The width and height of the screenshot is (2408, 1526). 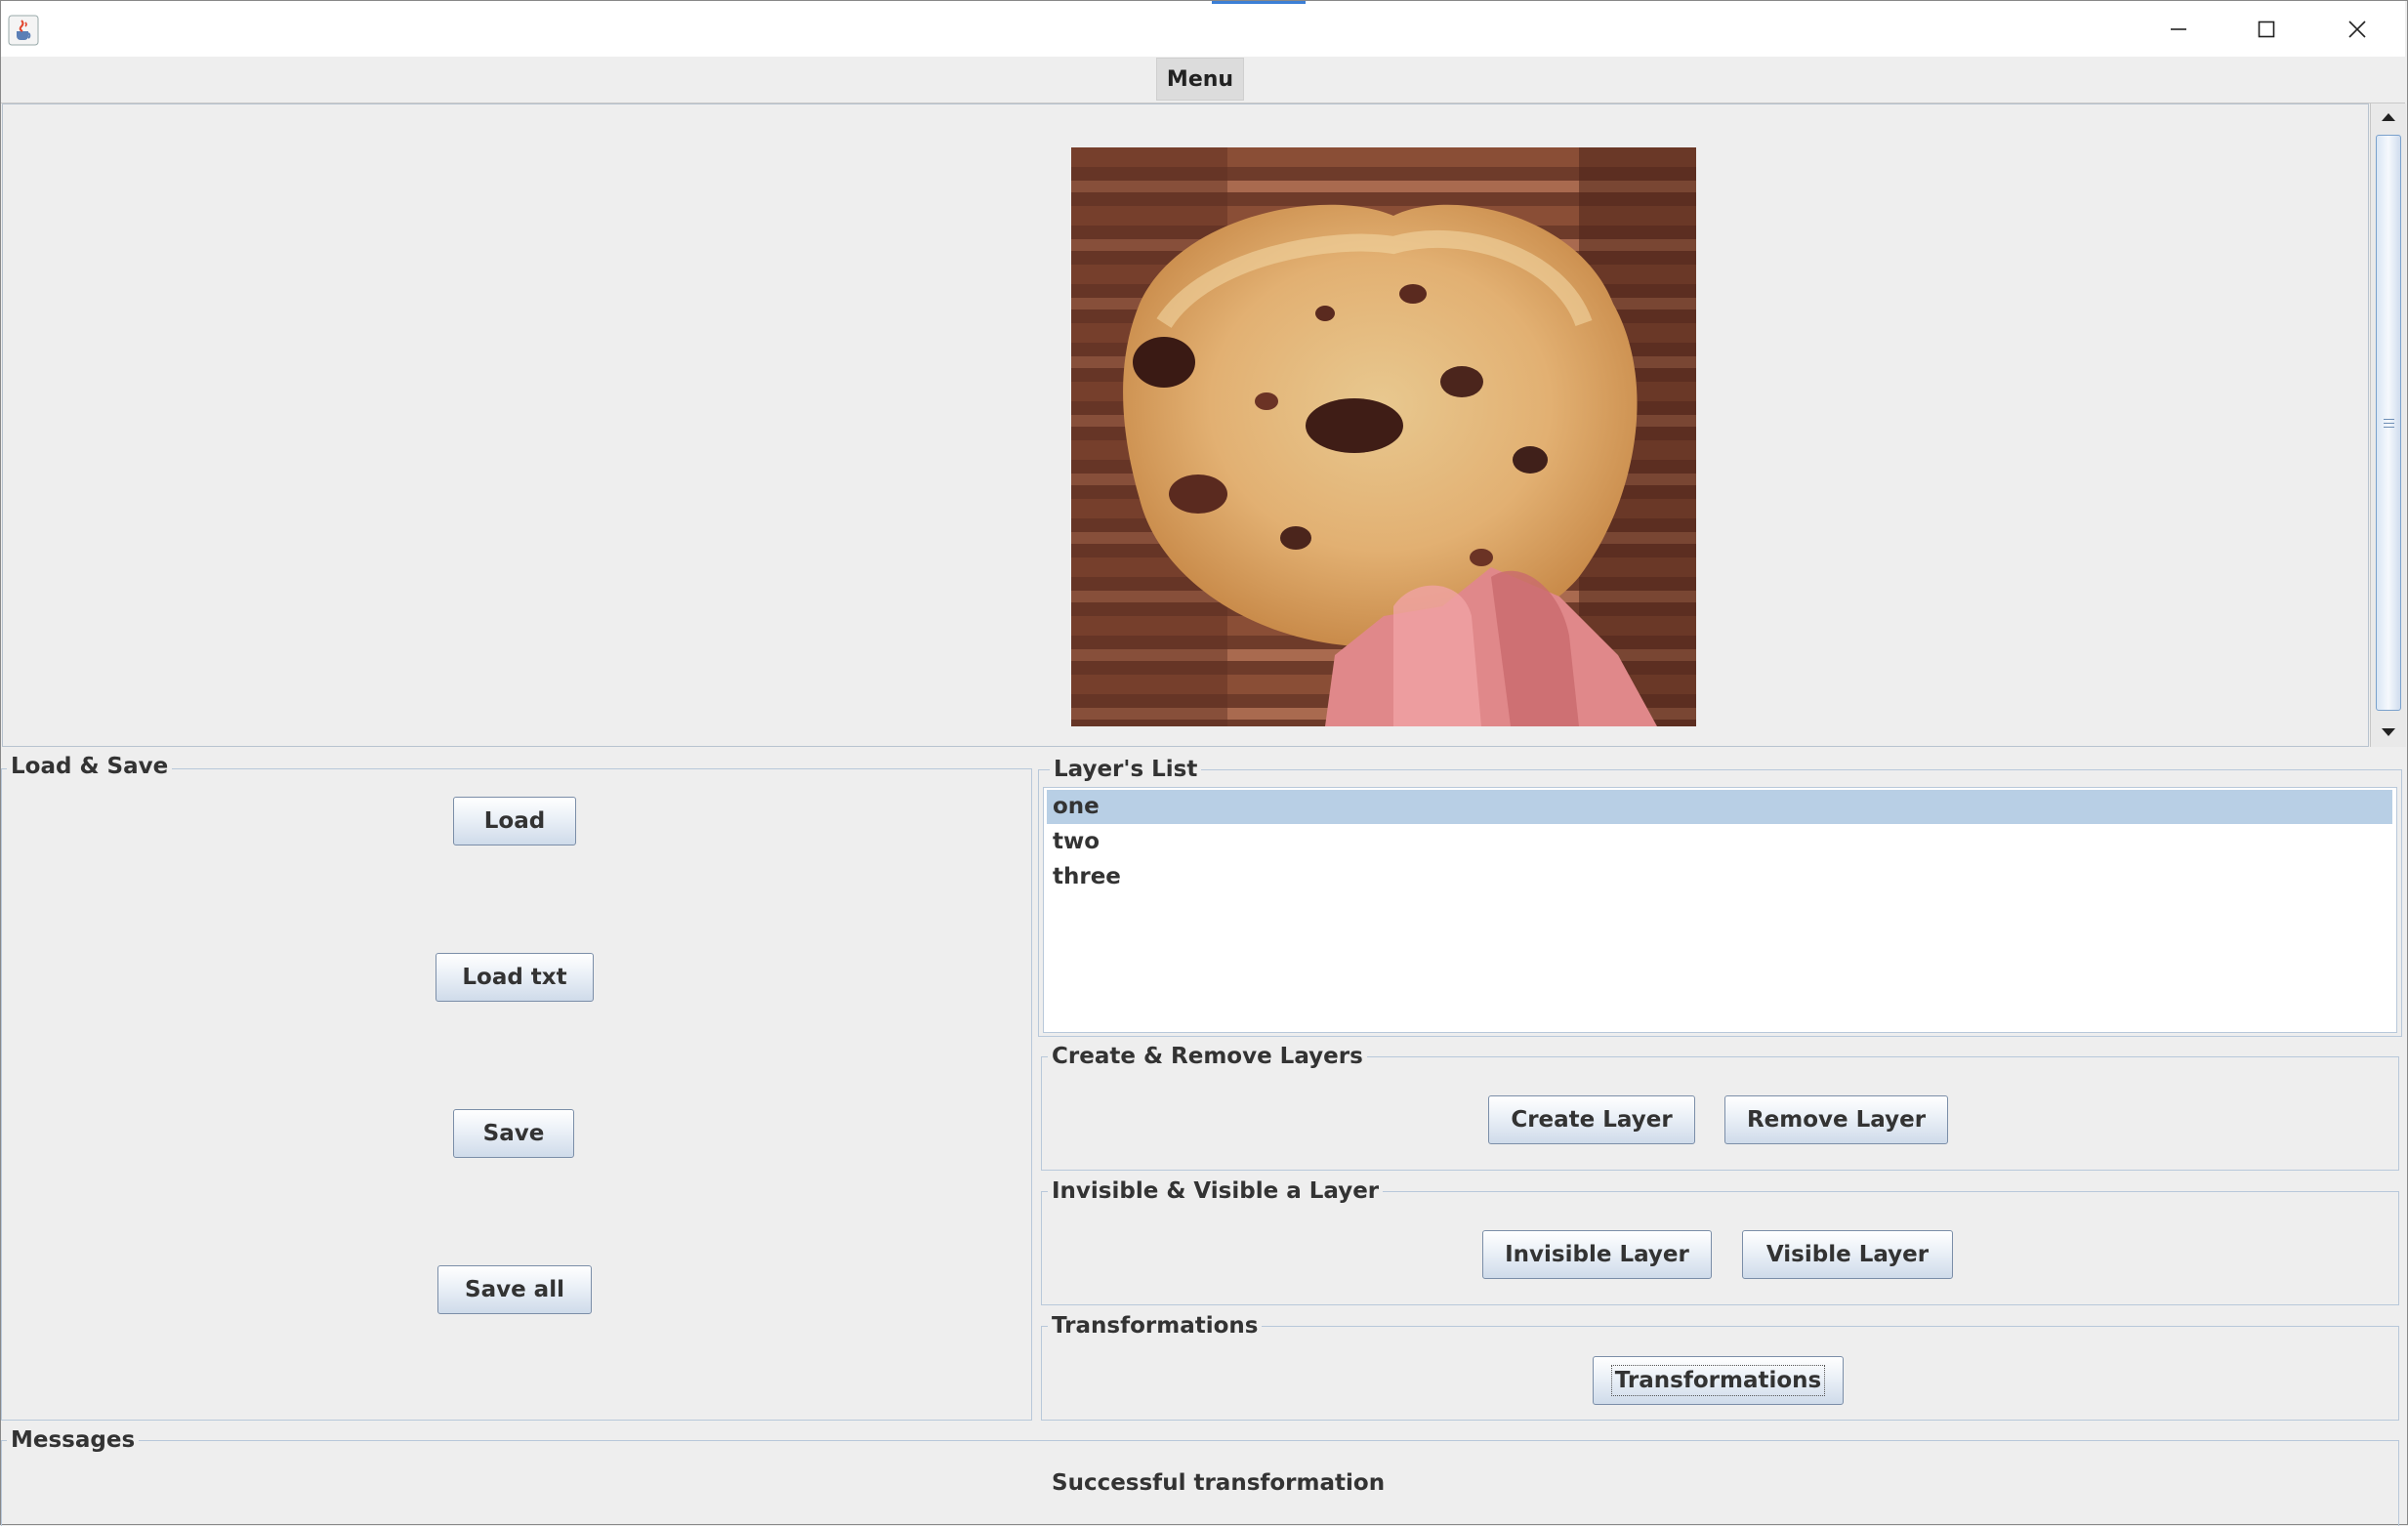 What do you see at coordinates (1597, 1254) in the screenshot?
I see `invisible-layer-button: Invisible Layer` at bounding box center [1597, 1254].